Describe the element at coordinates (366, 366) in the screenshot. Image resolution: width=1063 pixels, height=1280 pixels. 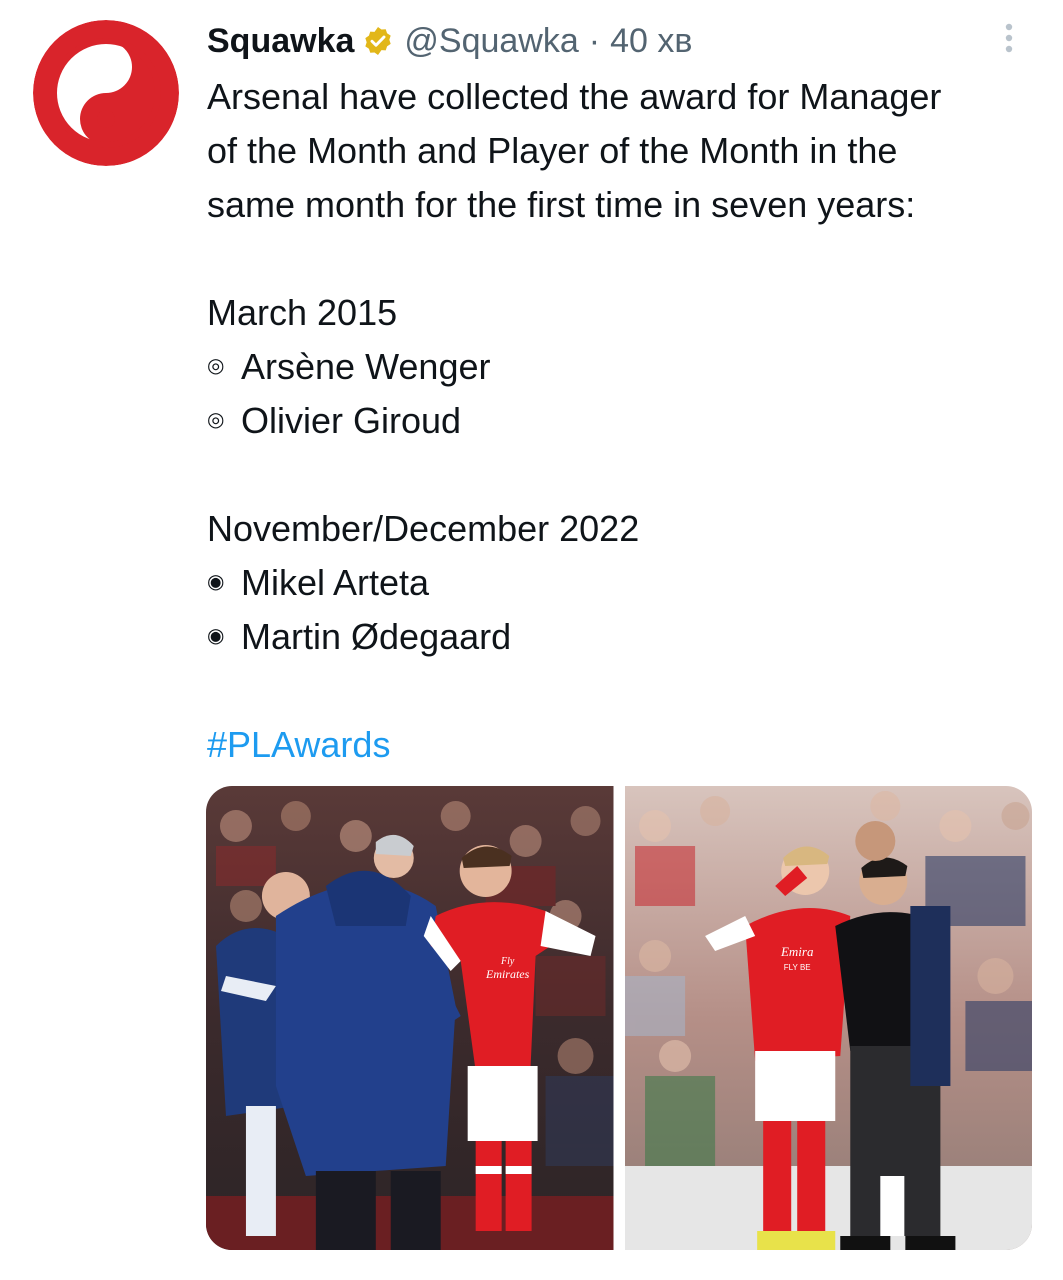
I see `list-item-label: Arsène Wenger` at that location.